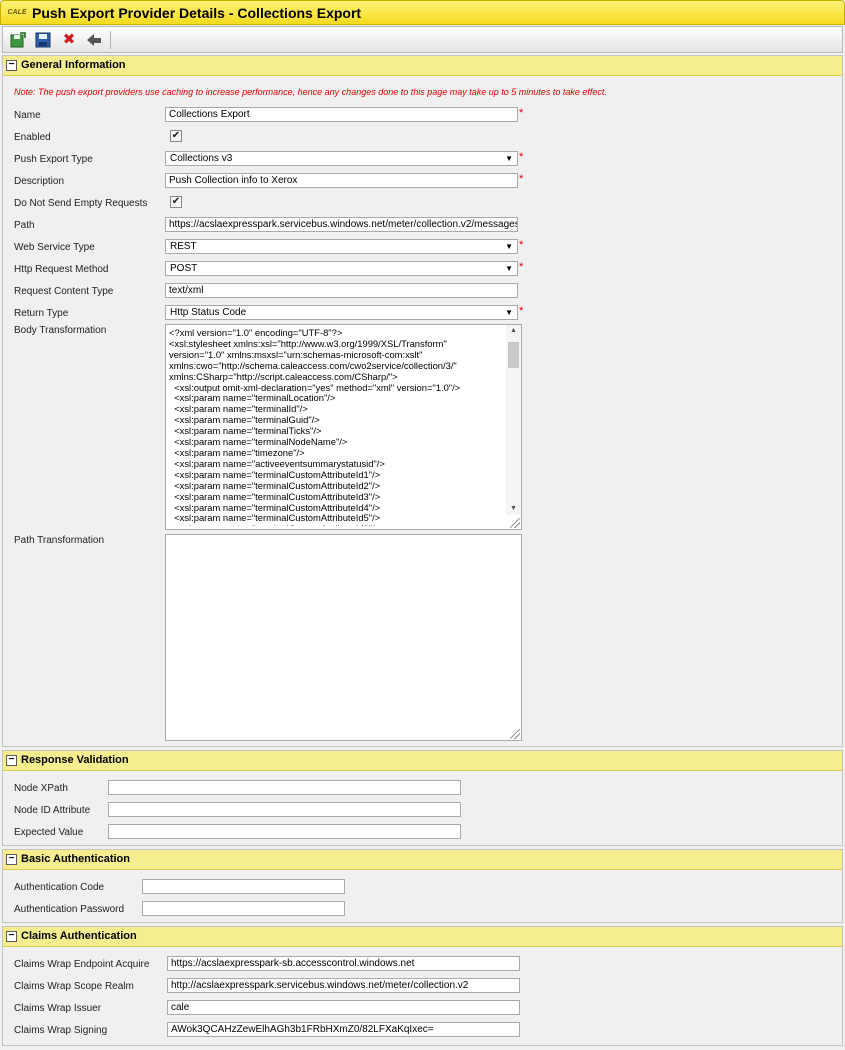 This screenshot has height=1050, width=845. Describe the element at coordinates (74, 986) in the screenshot. I see `claims-scope-realm-label: Claims Wrap Scope Realm` at that location.